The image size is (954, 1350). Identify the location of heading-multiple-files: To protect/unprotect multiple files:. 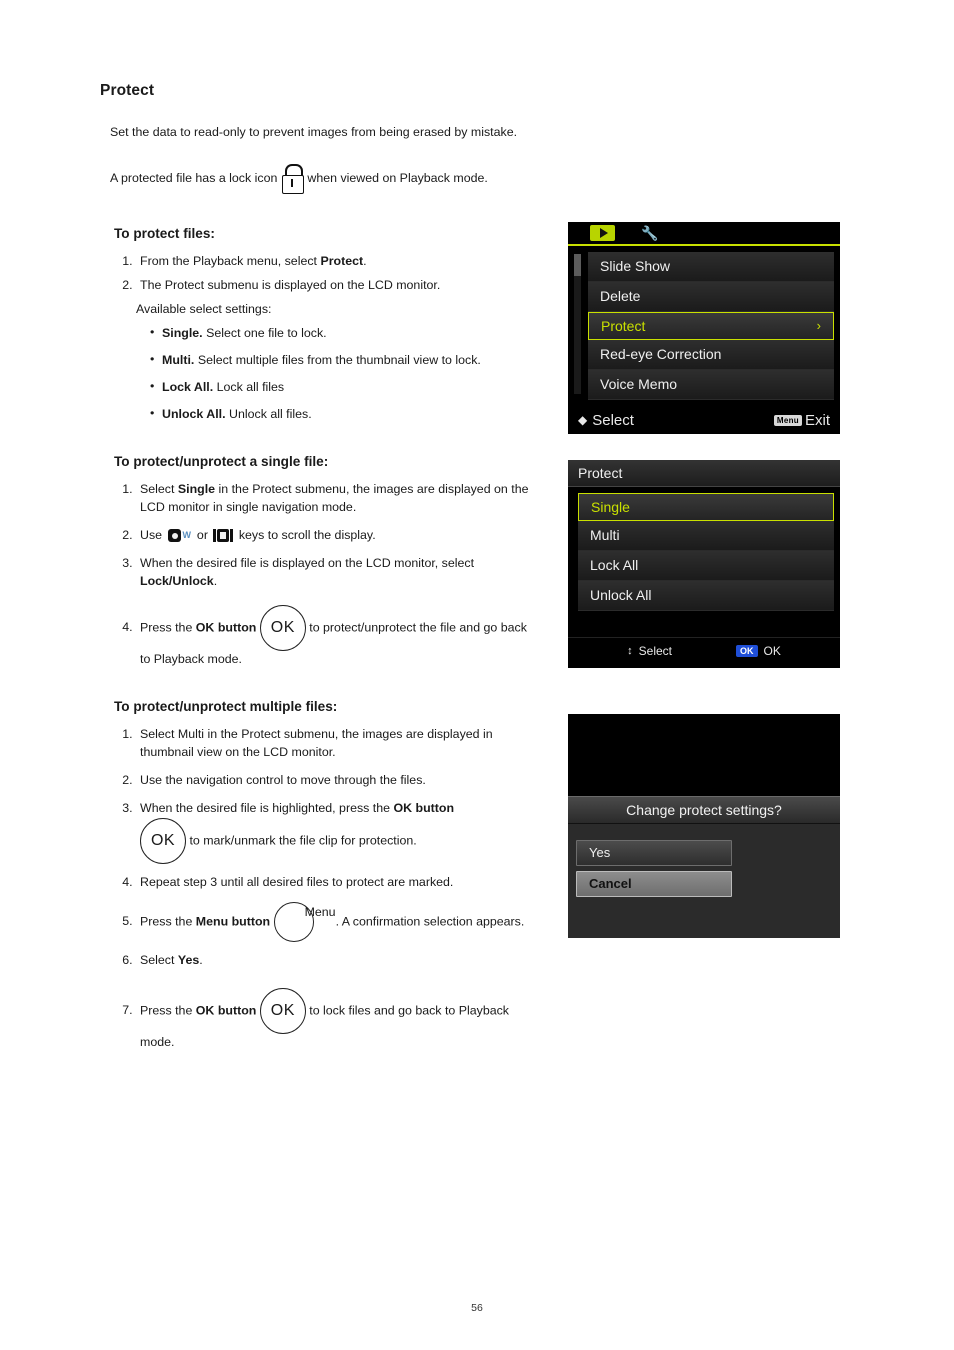
(226, 706).